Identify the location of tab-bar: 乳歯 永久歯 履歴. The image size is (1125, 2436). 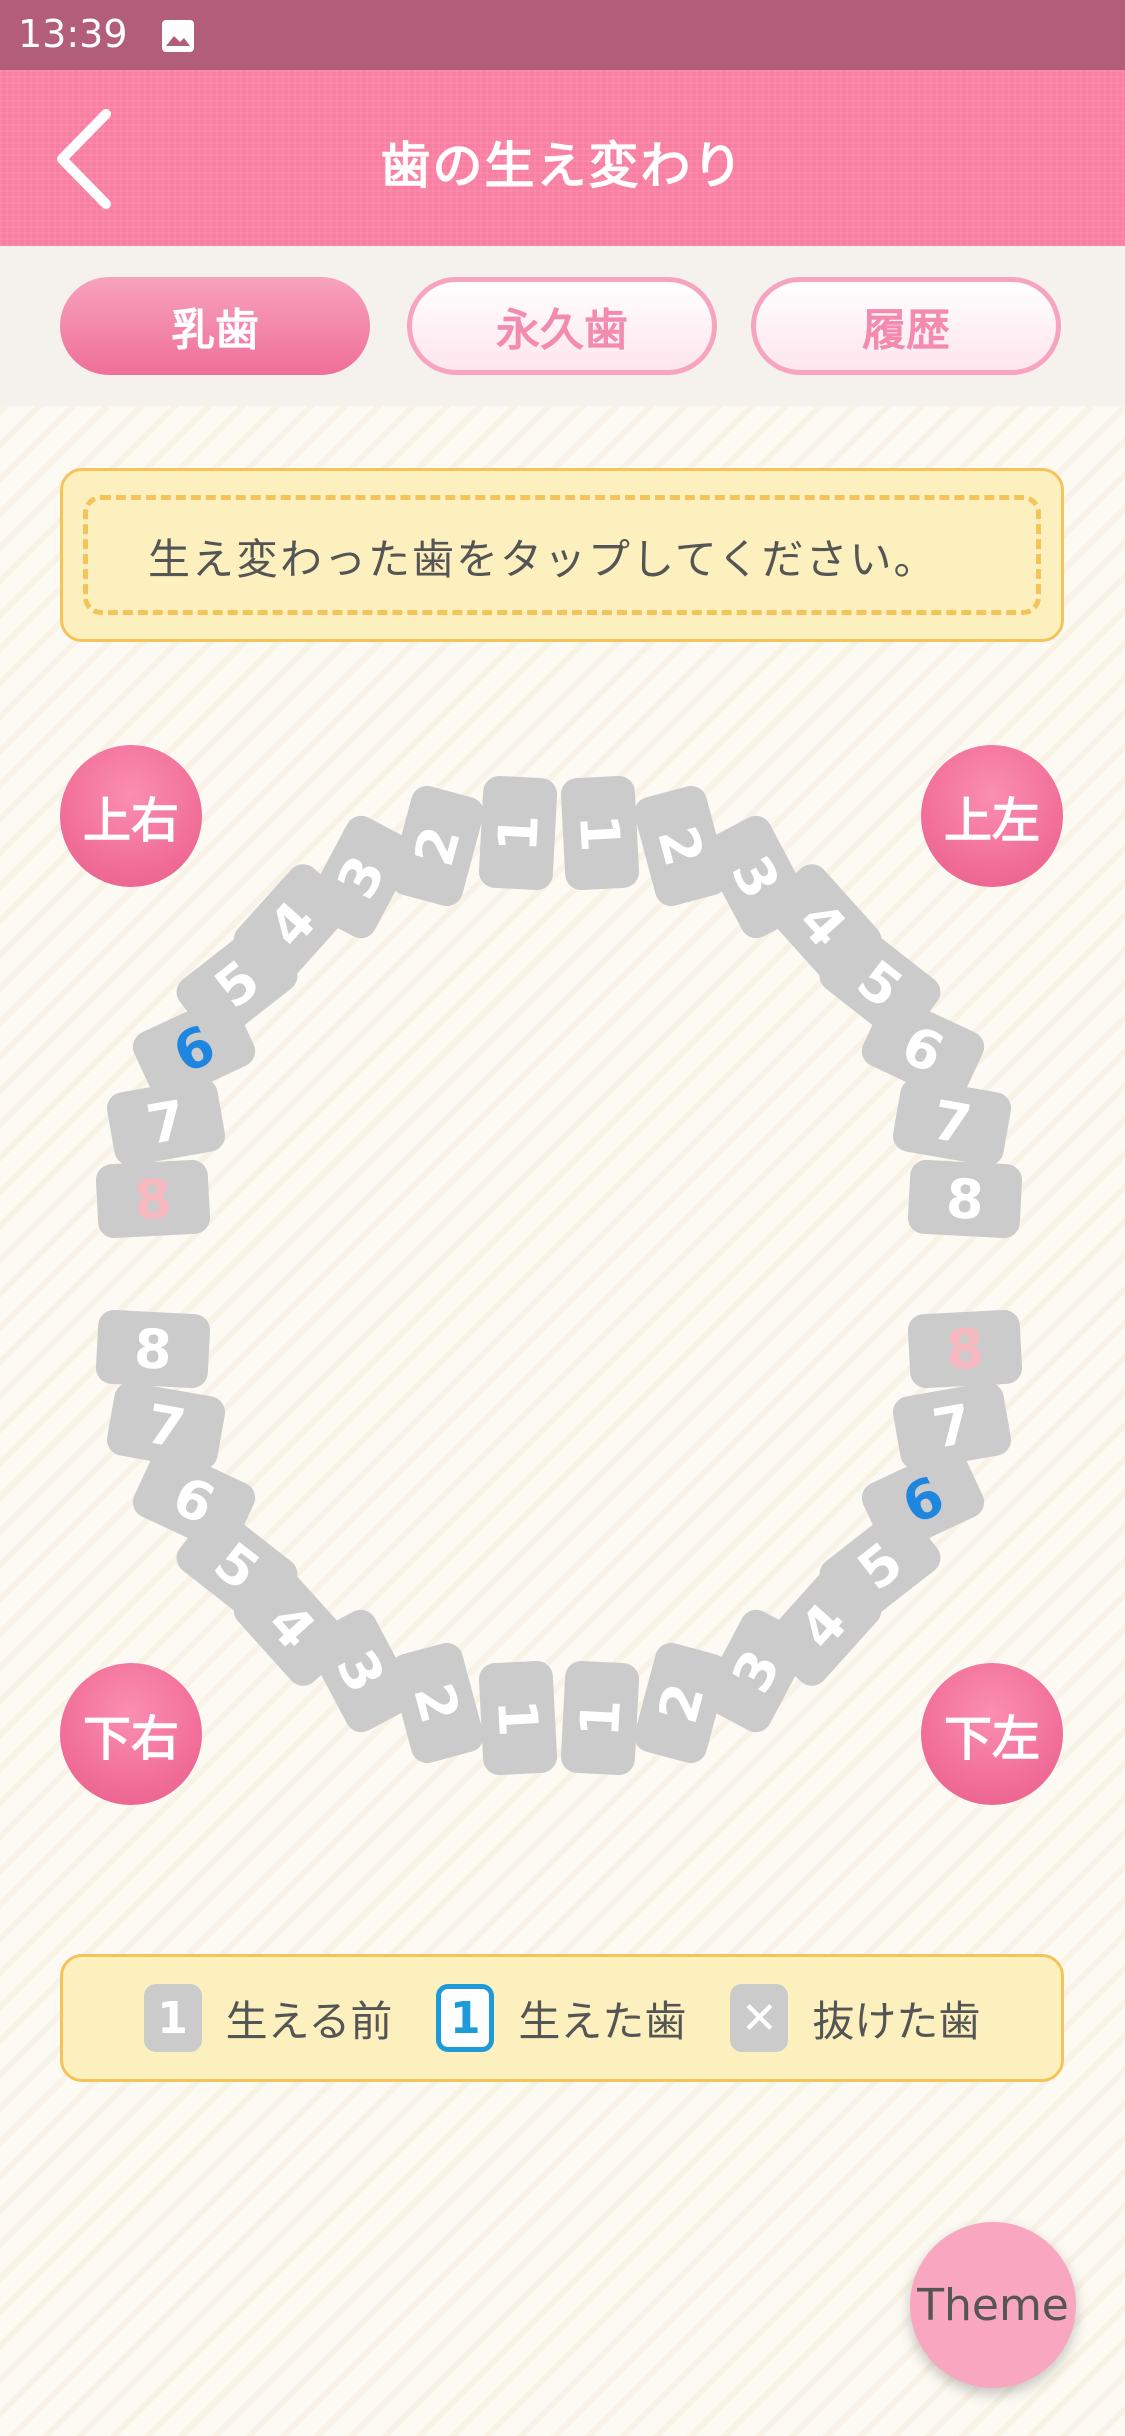
(562, 326).